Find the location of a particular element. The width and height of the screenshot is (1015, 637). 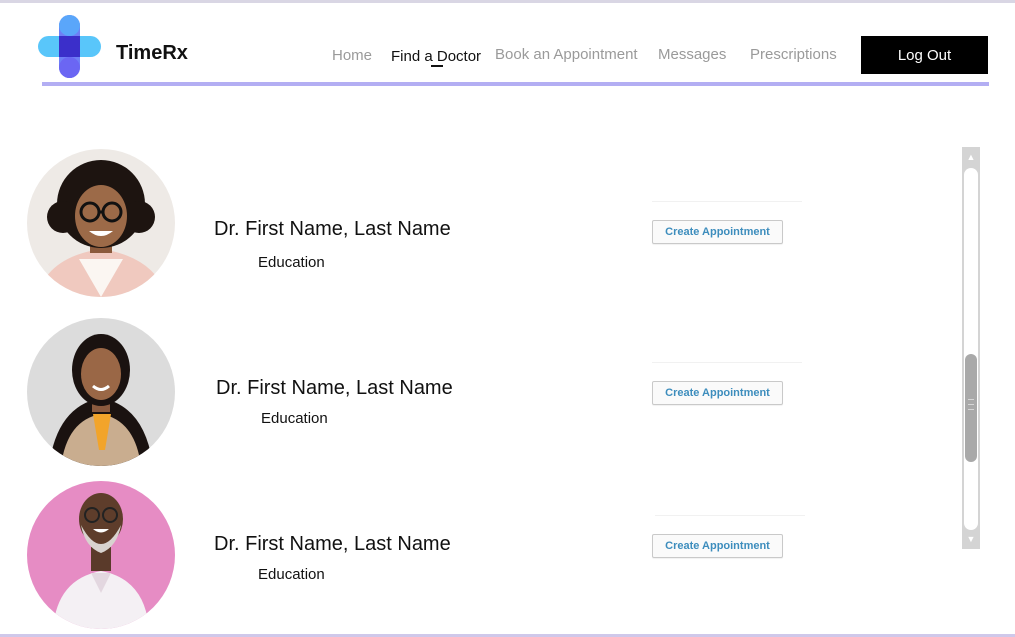

nav-home: Home is located at coordinates (352, 55).